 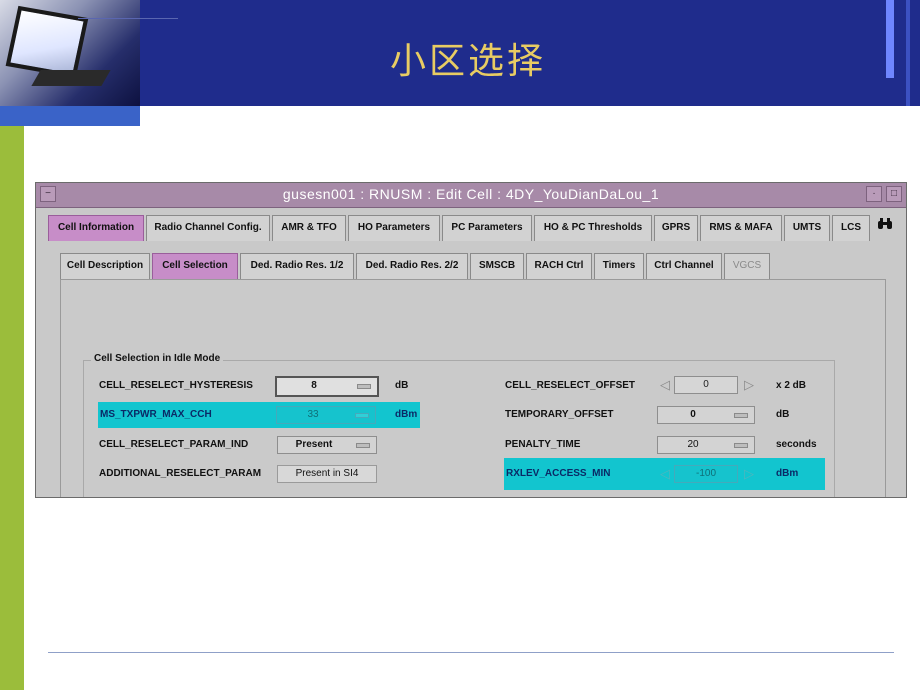 I want to click on ms-txpwr-unit: dBm, so click(x=406, y=414).